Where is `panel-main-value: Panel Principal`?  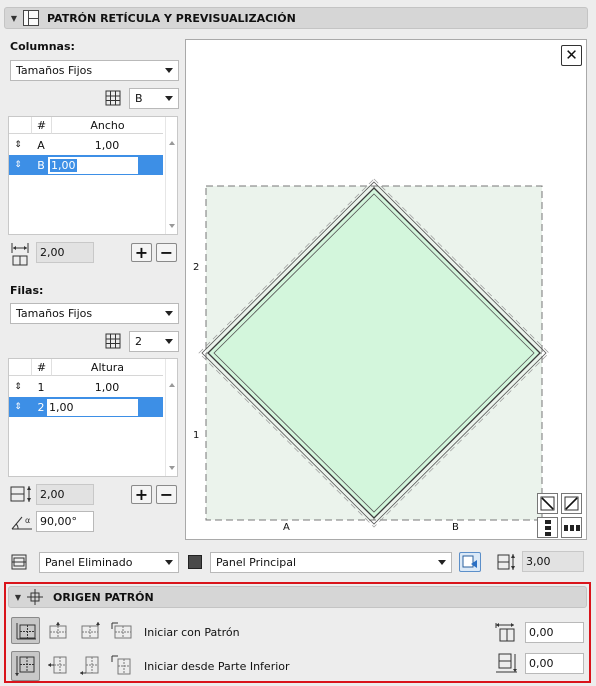
panel-main-value: Panel Principal is located at coordinates (256, 562).